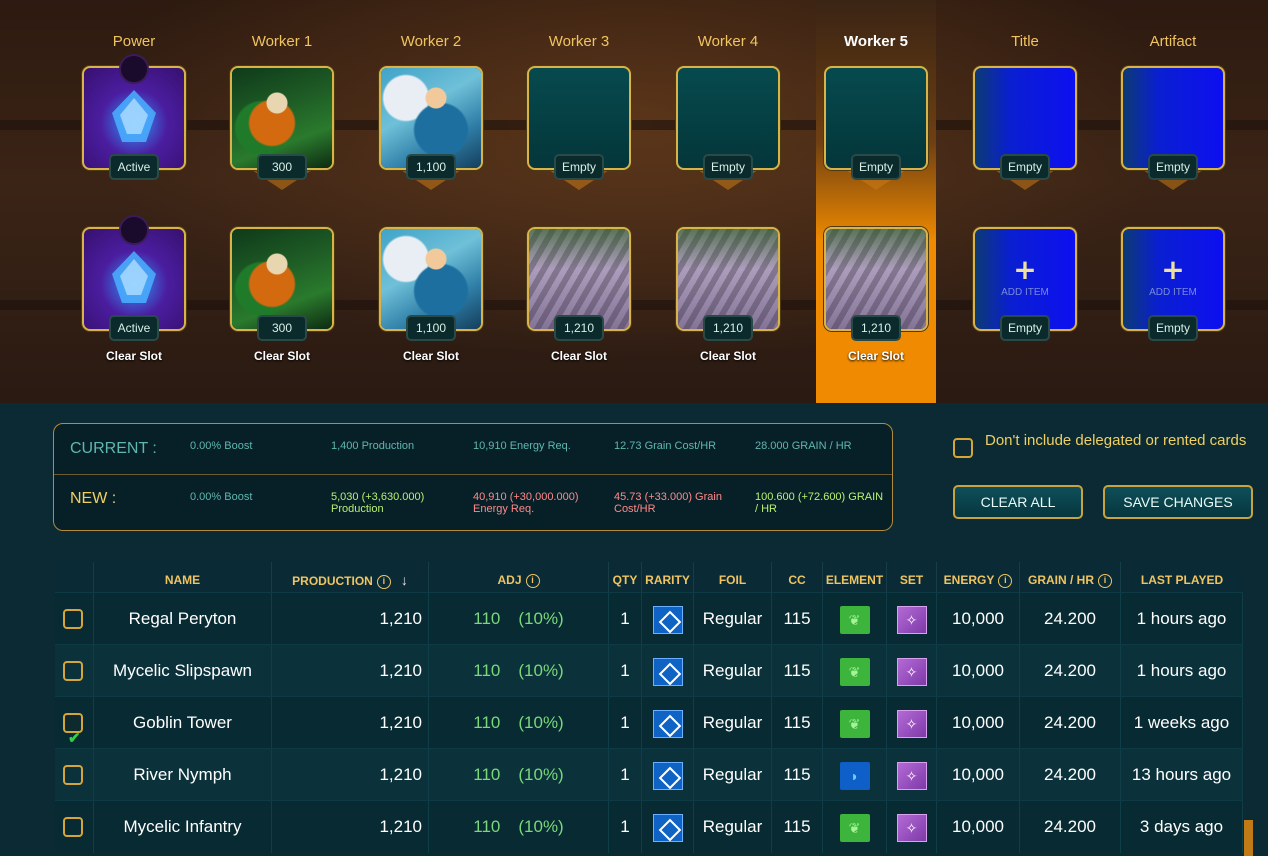  I want to click on current-slot-1: Active, so click(134, 117).